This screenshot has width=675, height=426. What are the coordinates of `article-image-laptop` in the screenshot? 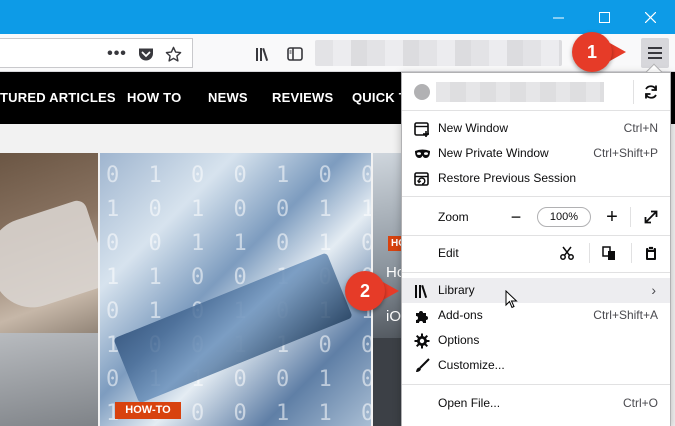 It's located at (49, 289).